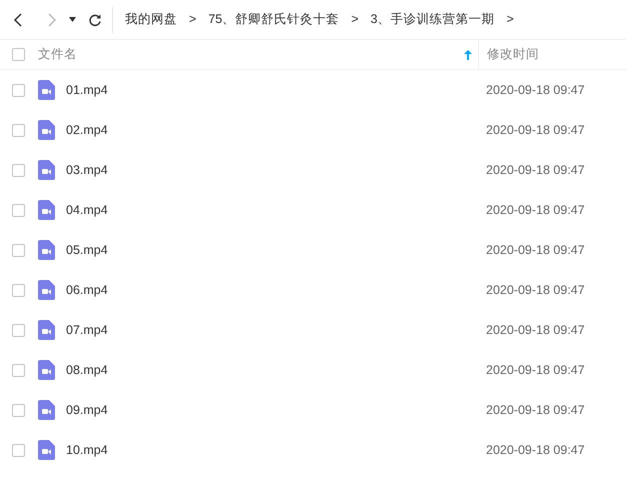  What do you see at coordinates (276, 90) in the screenshot?
I see `file-name: 01.mp4` at bounding box center [276, 90].